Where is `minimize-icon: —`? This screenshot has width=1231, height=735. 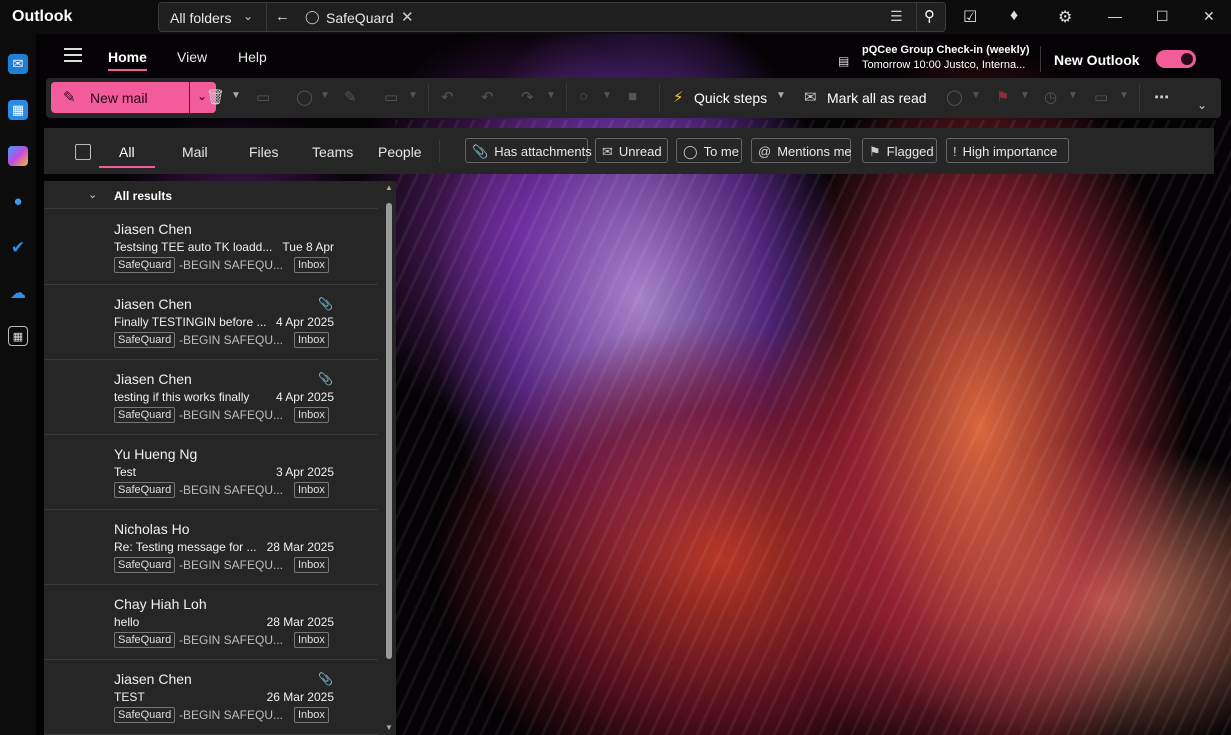
minimize-icon: — is located at coordinates (1115, 16).